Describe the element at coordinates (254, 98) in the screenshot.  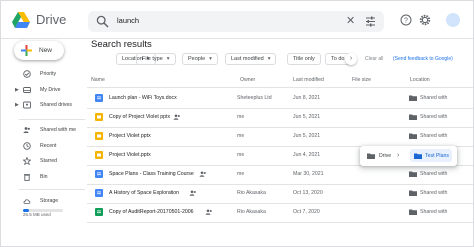
I see `file-owner: Sheteeplus Ltd` at that location.